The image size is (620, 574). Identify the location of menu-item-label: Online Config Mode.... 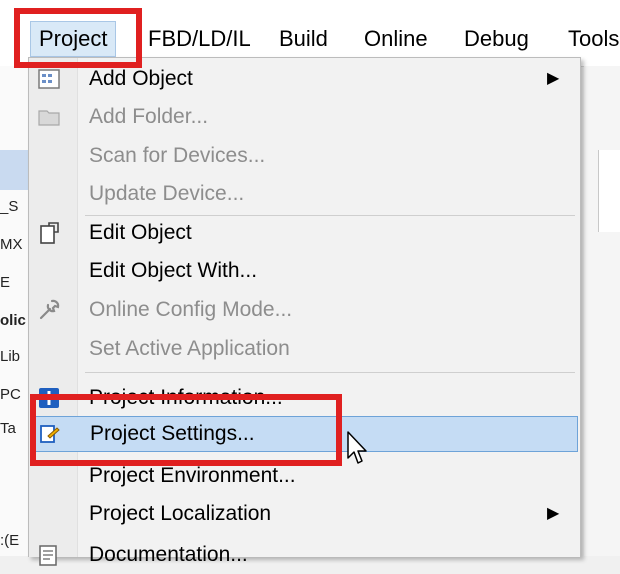
(191, 309).